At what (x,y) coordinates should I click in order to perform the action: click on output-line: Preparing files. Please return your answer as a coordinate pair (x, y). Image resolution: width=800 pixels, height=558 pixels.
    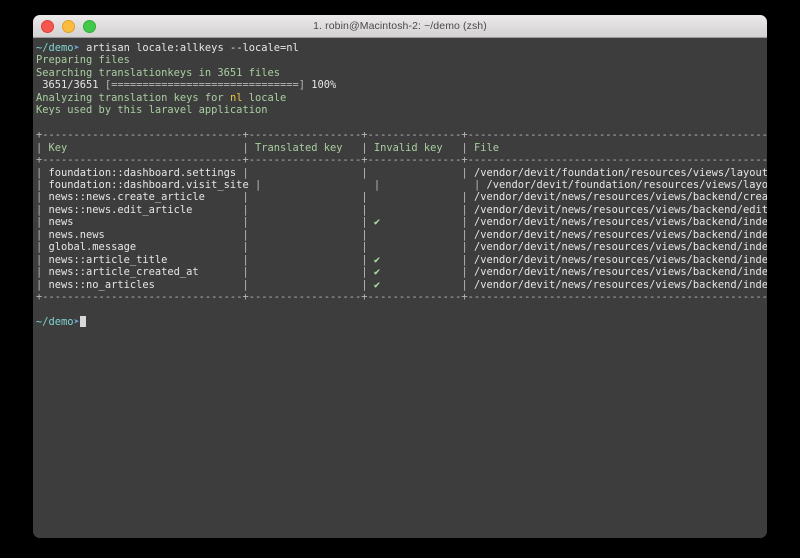
    Looking at the image, I should click on (83, 60).